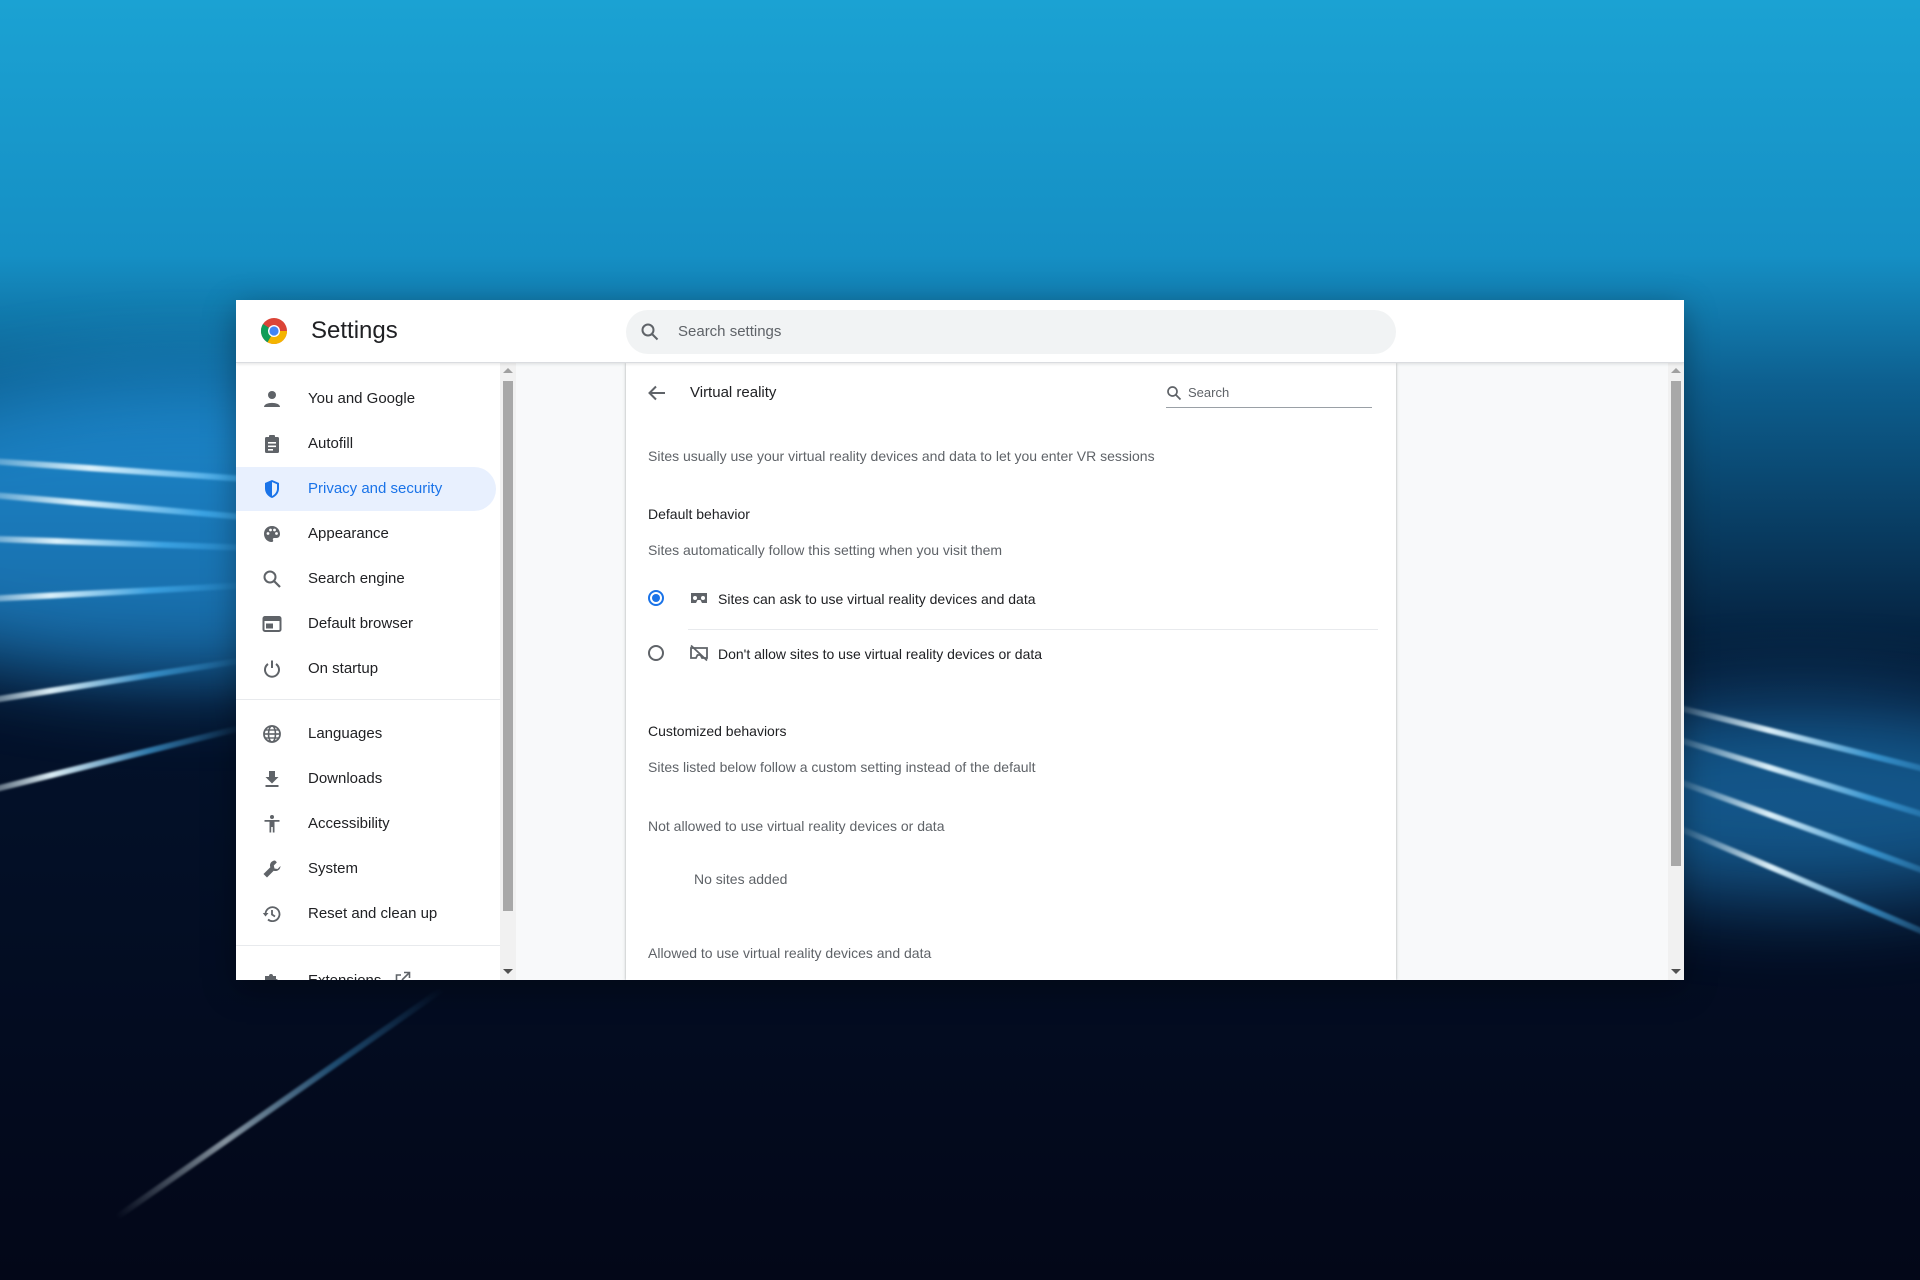  I want to click on option-divider, so click(1033, 629).